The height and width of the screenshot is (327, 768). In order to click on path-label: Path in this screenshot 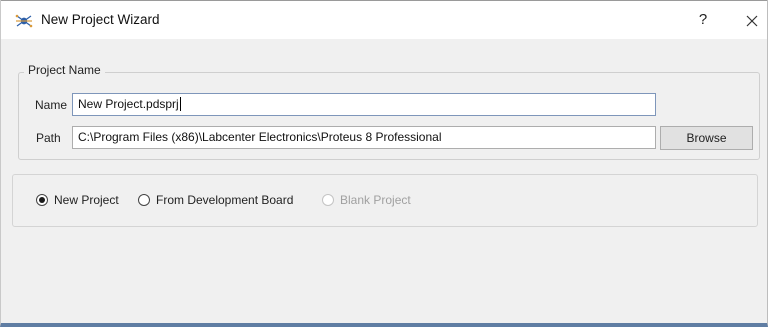, I will do `click(48, 138)`.